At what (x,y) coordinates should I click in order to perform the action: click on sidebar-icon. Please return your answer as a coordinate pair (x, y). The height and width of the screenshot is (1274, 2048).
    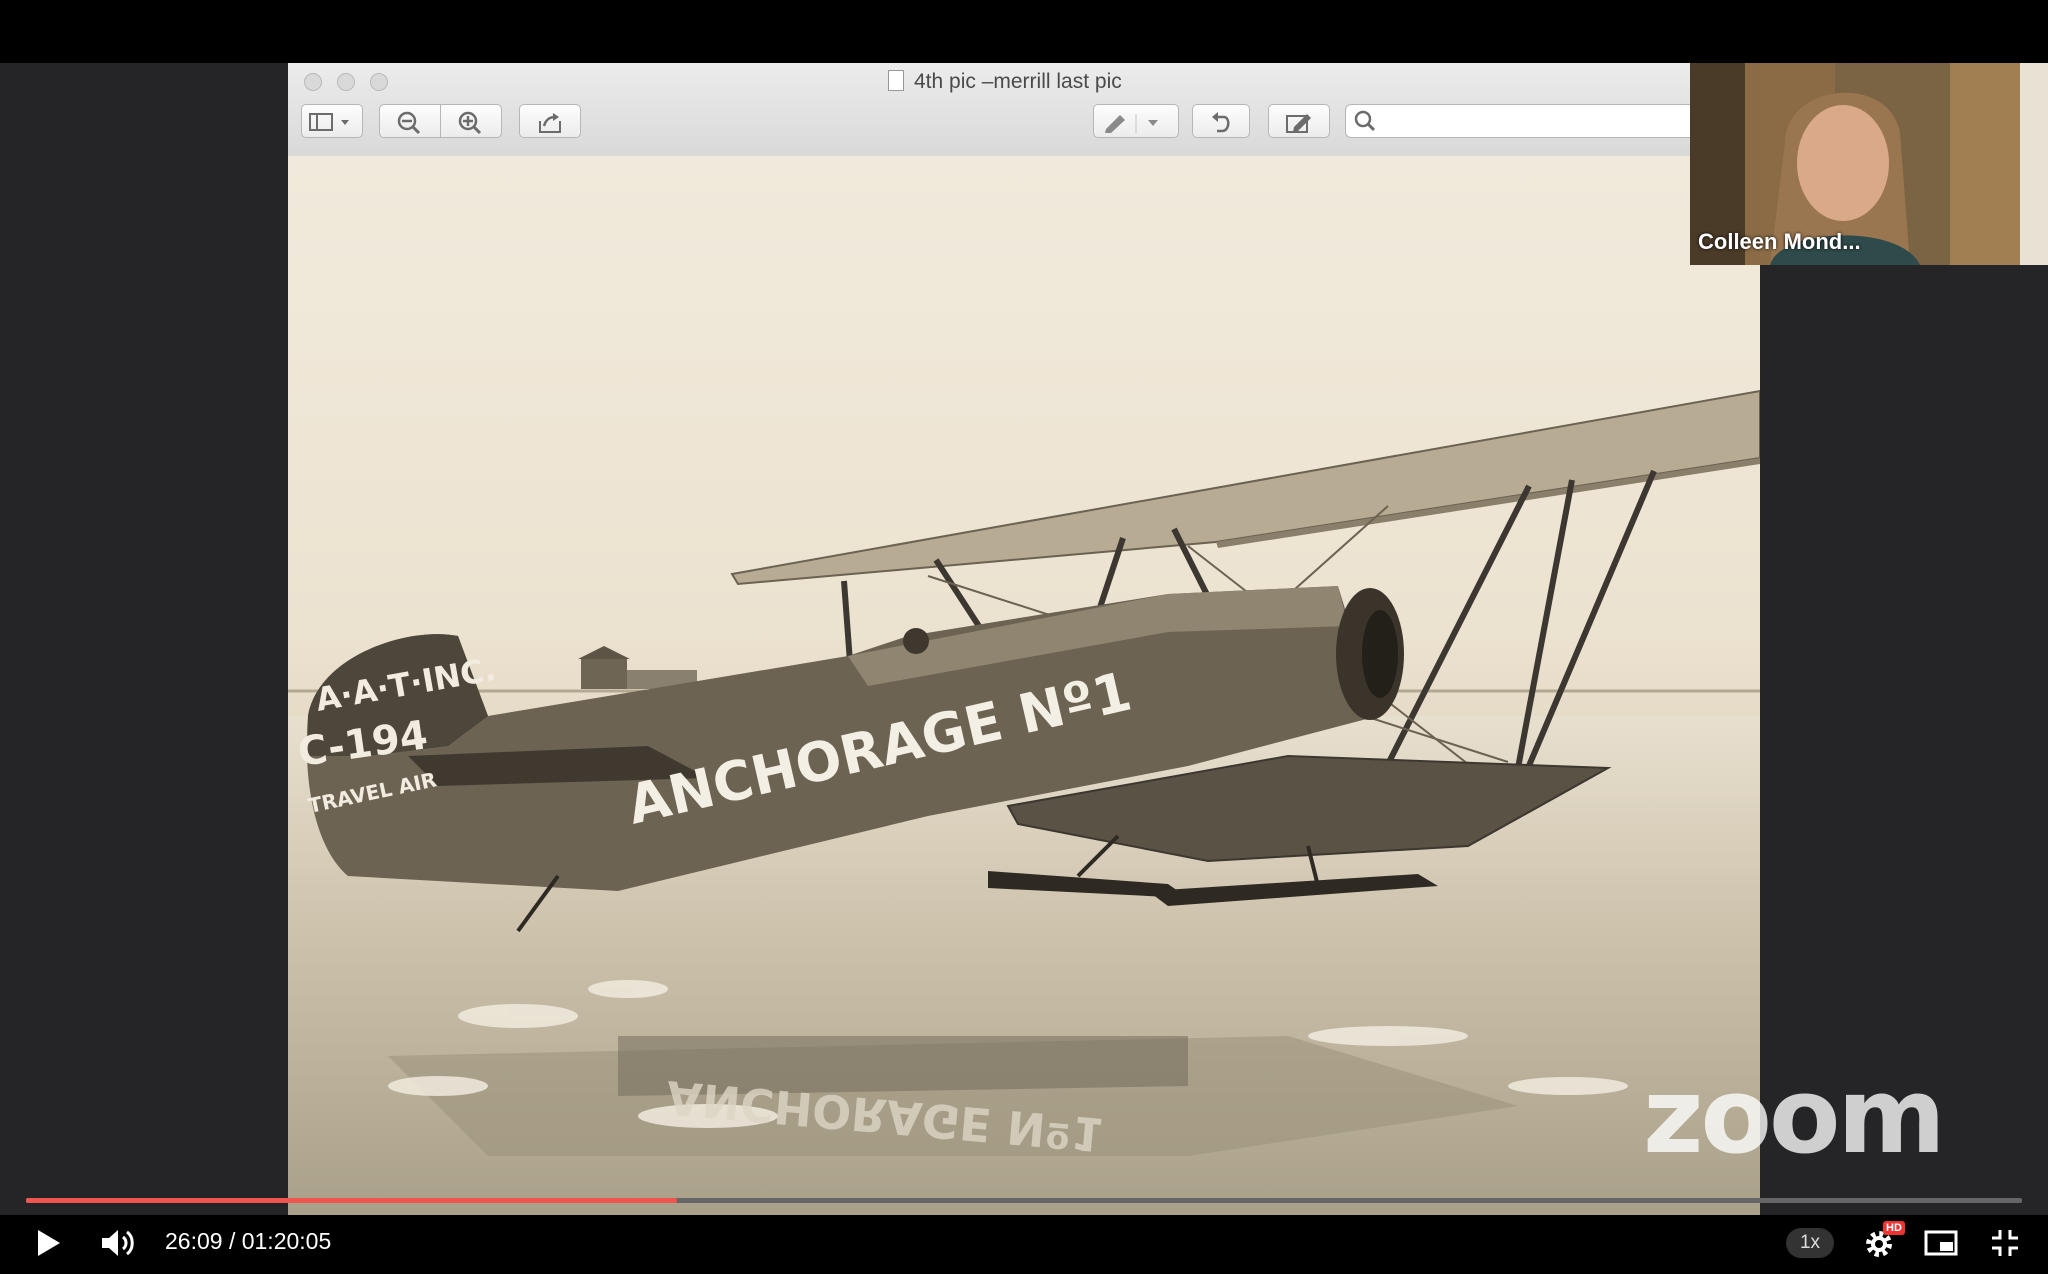
    Looking at the image, I should click on (329, 122).